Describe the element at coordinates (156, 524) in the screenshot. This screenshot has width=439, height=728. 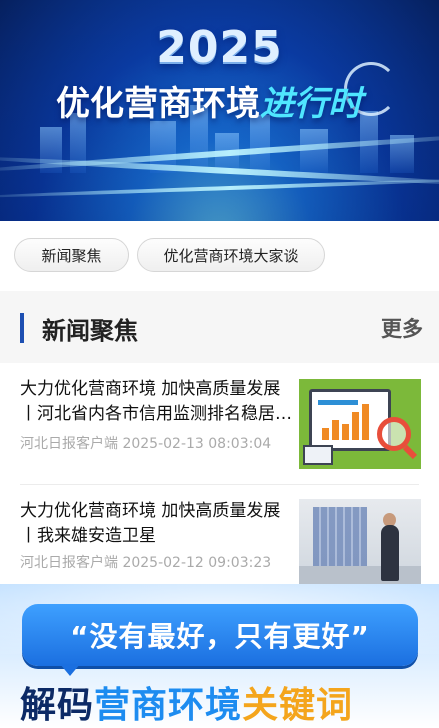
I see `news-title: 大力优化营商环境 加快高质量发展丨我来雄安造卫星` at that location.